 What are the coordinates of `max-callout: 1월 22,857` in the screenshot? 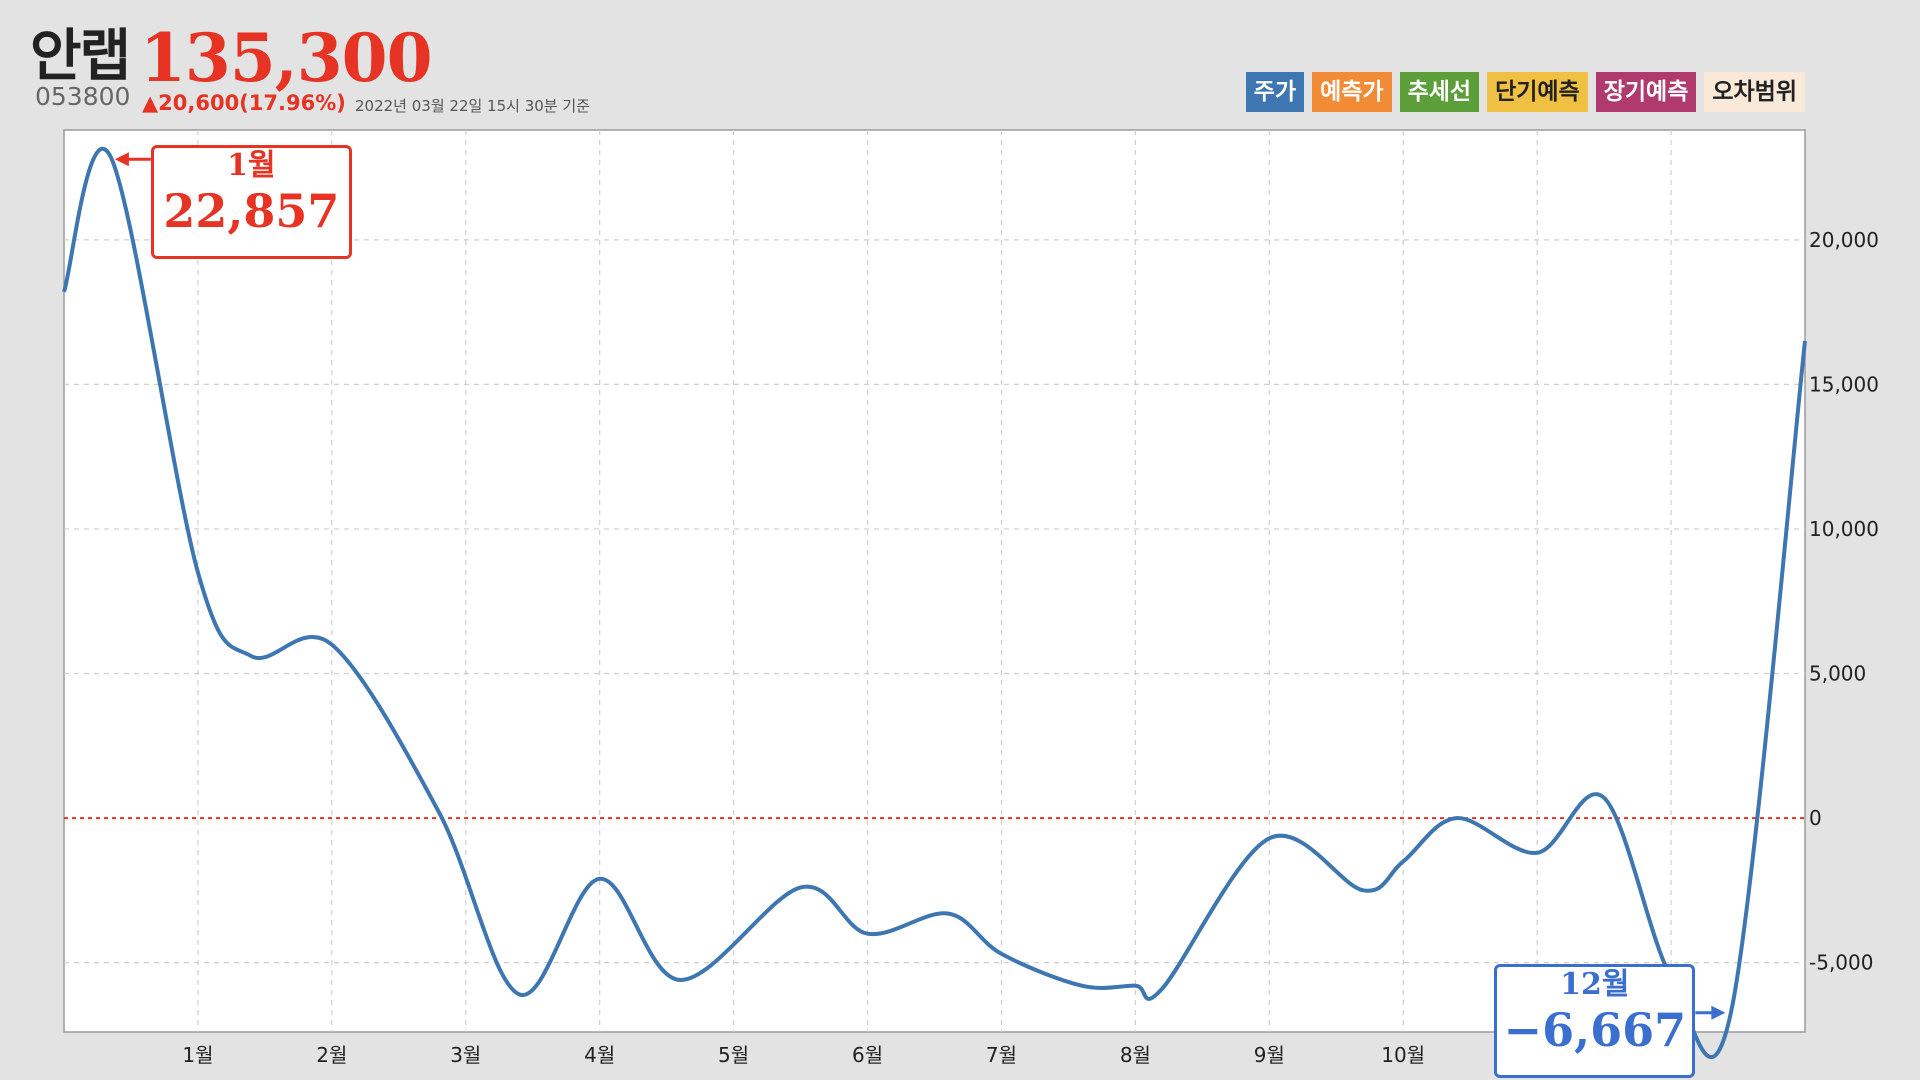 It's located at (251, 202).